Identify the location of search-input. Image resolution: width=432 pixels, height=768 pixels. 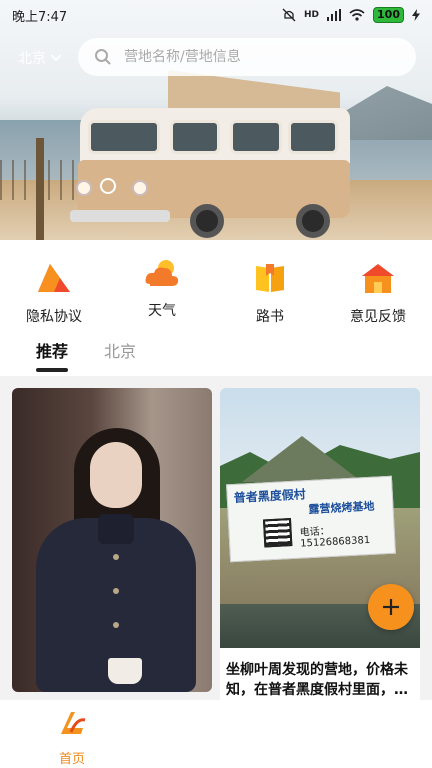
(249, 57).